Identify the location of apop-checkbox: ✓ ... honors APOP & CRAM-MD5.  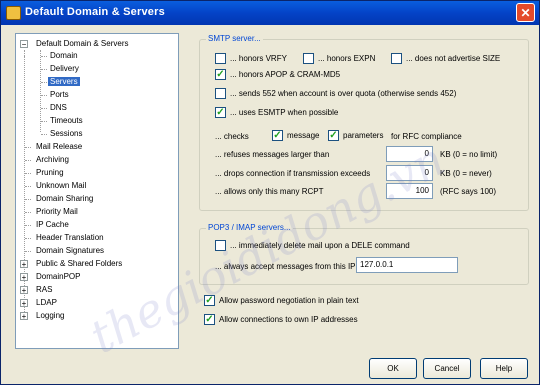
(277, 74).